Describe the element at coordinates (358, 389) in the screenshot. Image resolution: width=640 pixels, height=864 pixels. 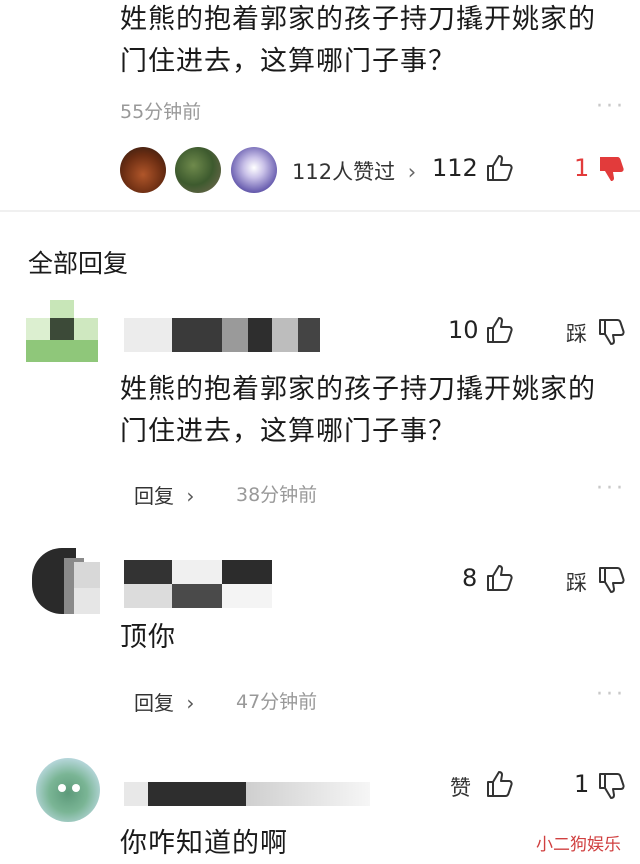
I see `reply1-text-line1: 姓熊的抱着郭家的孩子持刀撬开姚家的` at that location.